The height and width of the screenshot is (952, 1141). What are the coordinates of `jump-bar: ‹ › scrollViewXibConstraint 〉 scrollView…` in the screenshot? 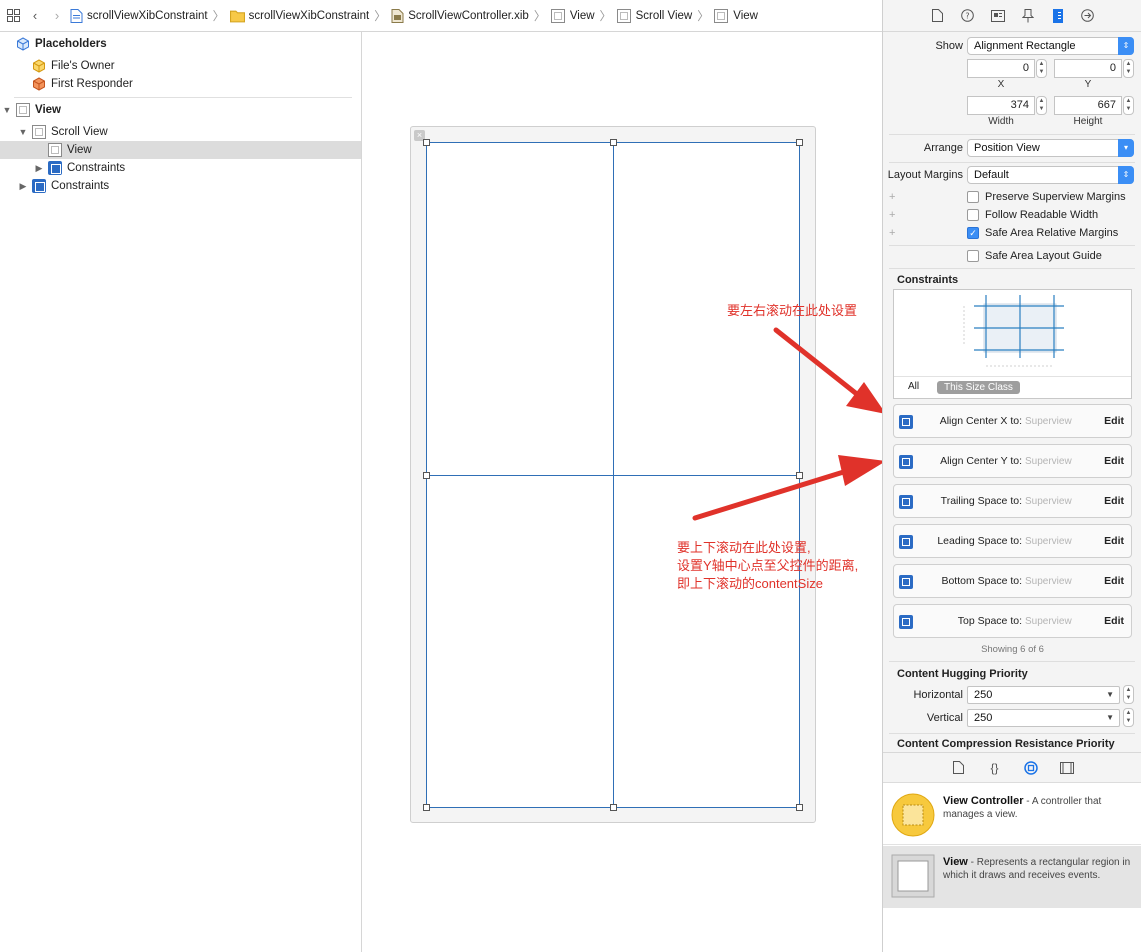 It's located at (441, 16).